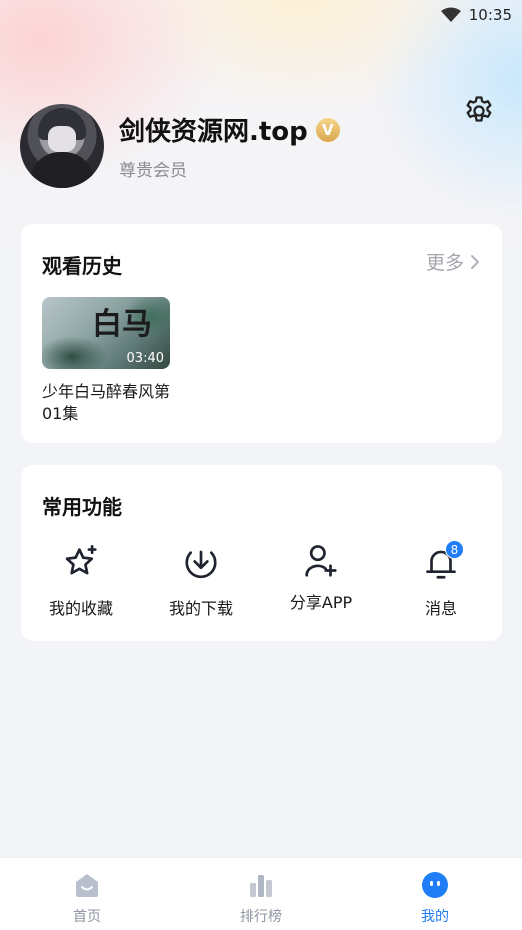 The width and height of the screenshot is (522, 930). I want to click on thumbnail-title-art: 白马, so click(122, 324).